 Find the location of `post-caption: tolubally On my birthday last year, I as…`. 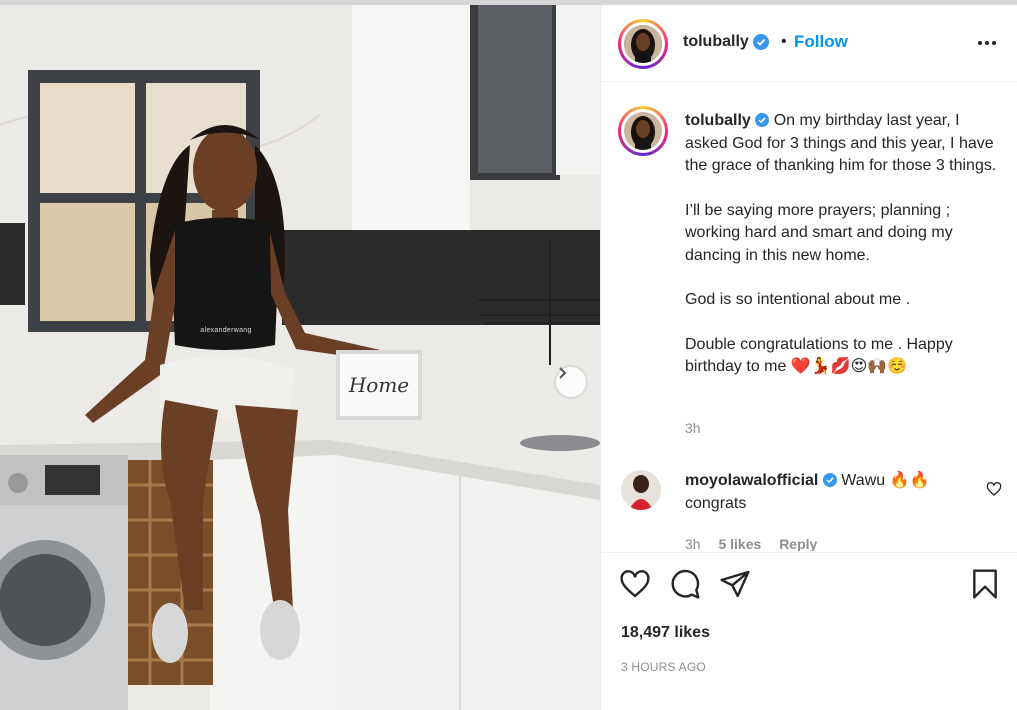

post-caption: tolubally On my birthday last year, I as… is located at coordinates (845, 255).